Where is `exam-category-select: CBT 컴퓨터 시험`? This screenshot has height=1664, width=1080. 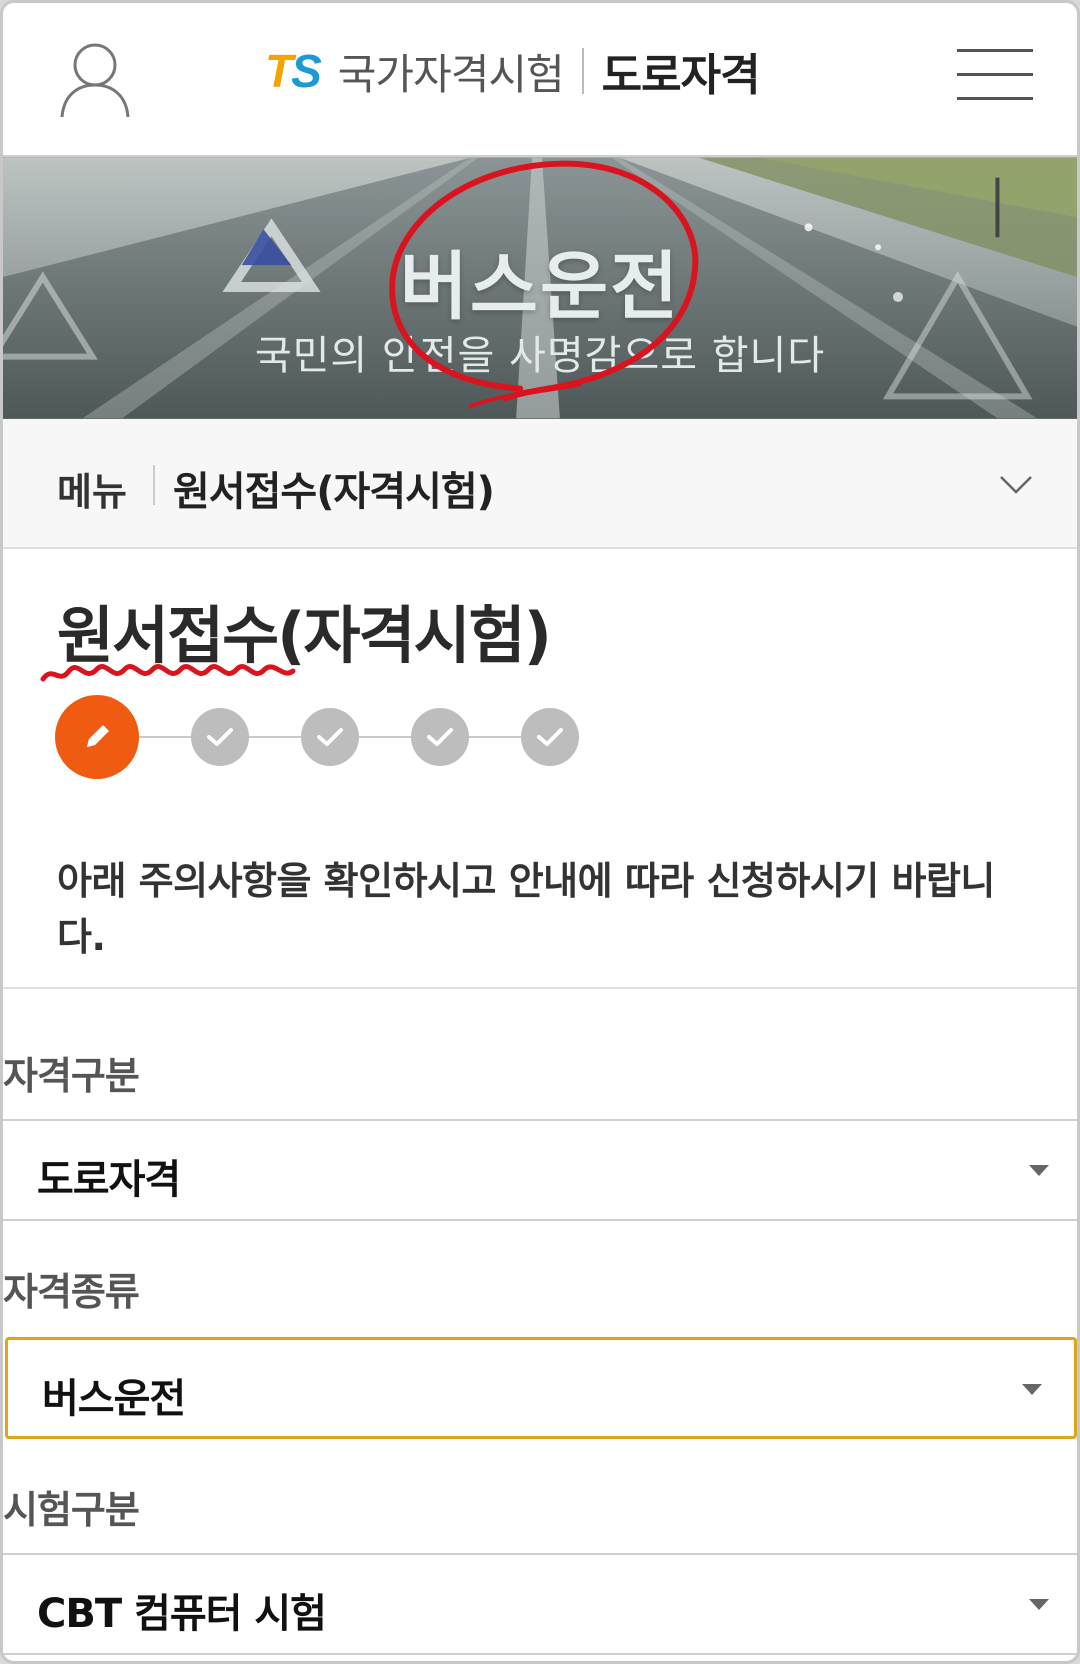
exam-category-select: CBT 컴퓨터 시험 is located at coordinates (540, 1604).